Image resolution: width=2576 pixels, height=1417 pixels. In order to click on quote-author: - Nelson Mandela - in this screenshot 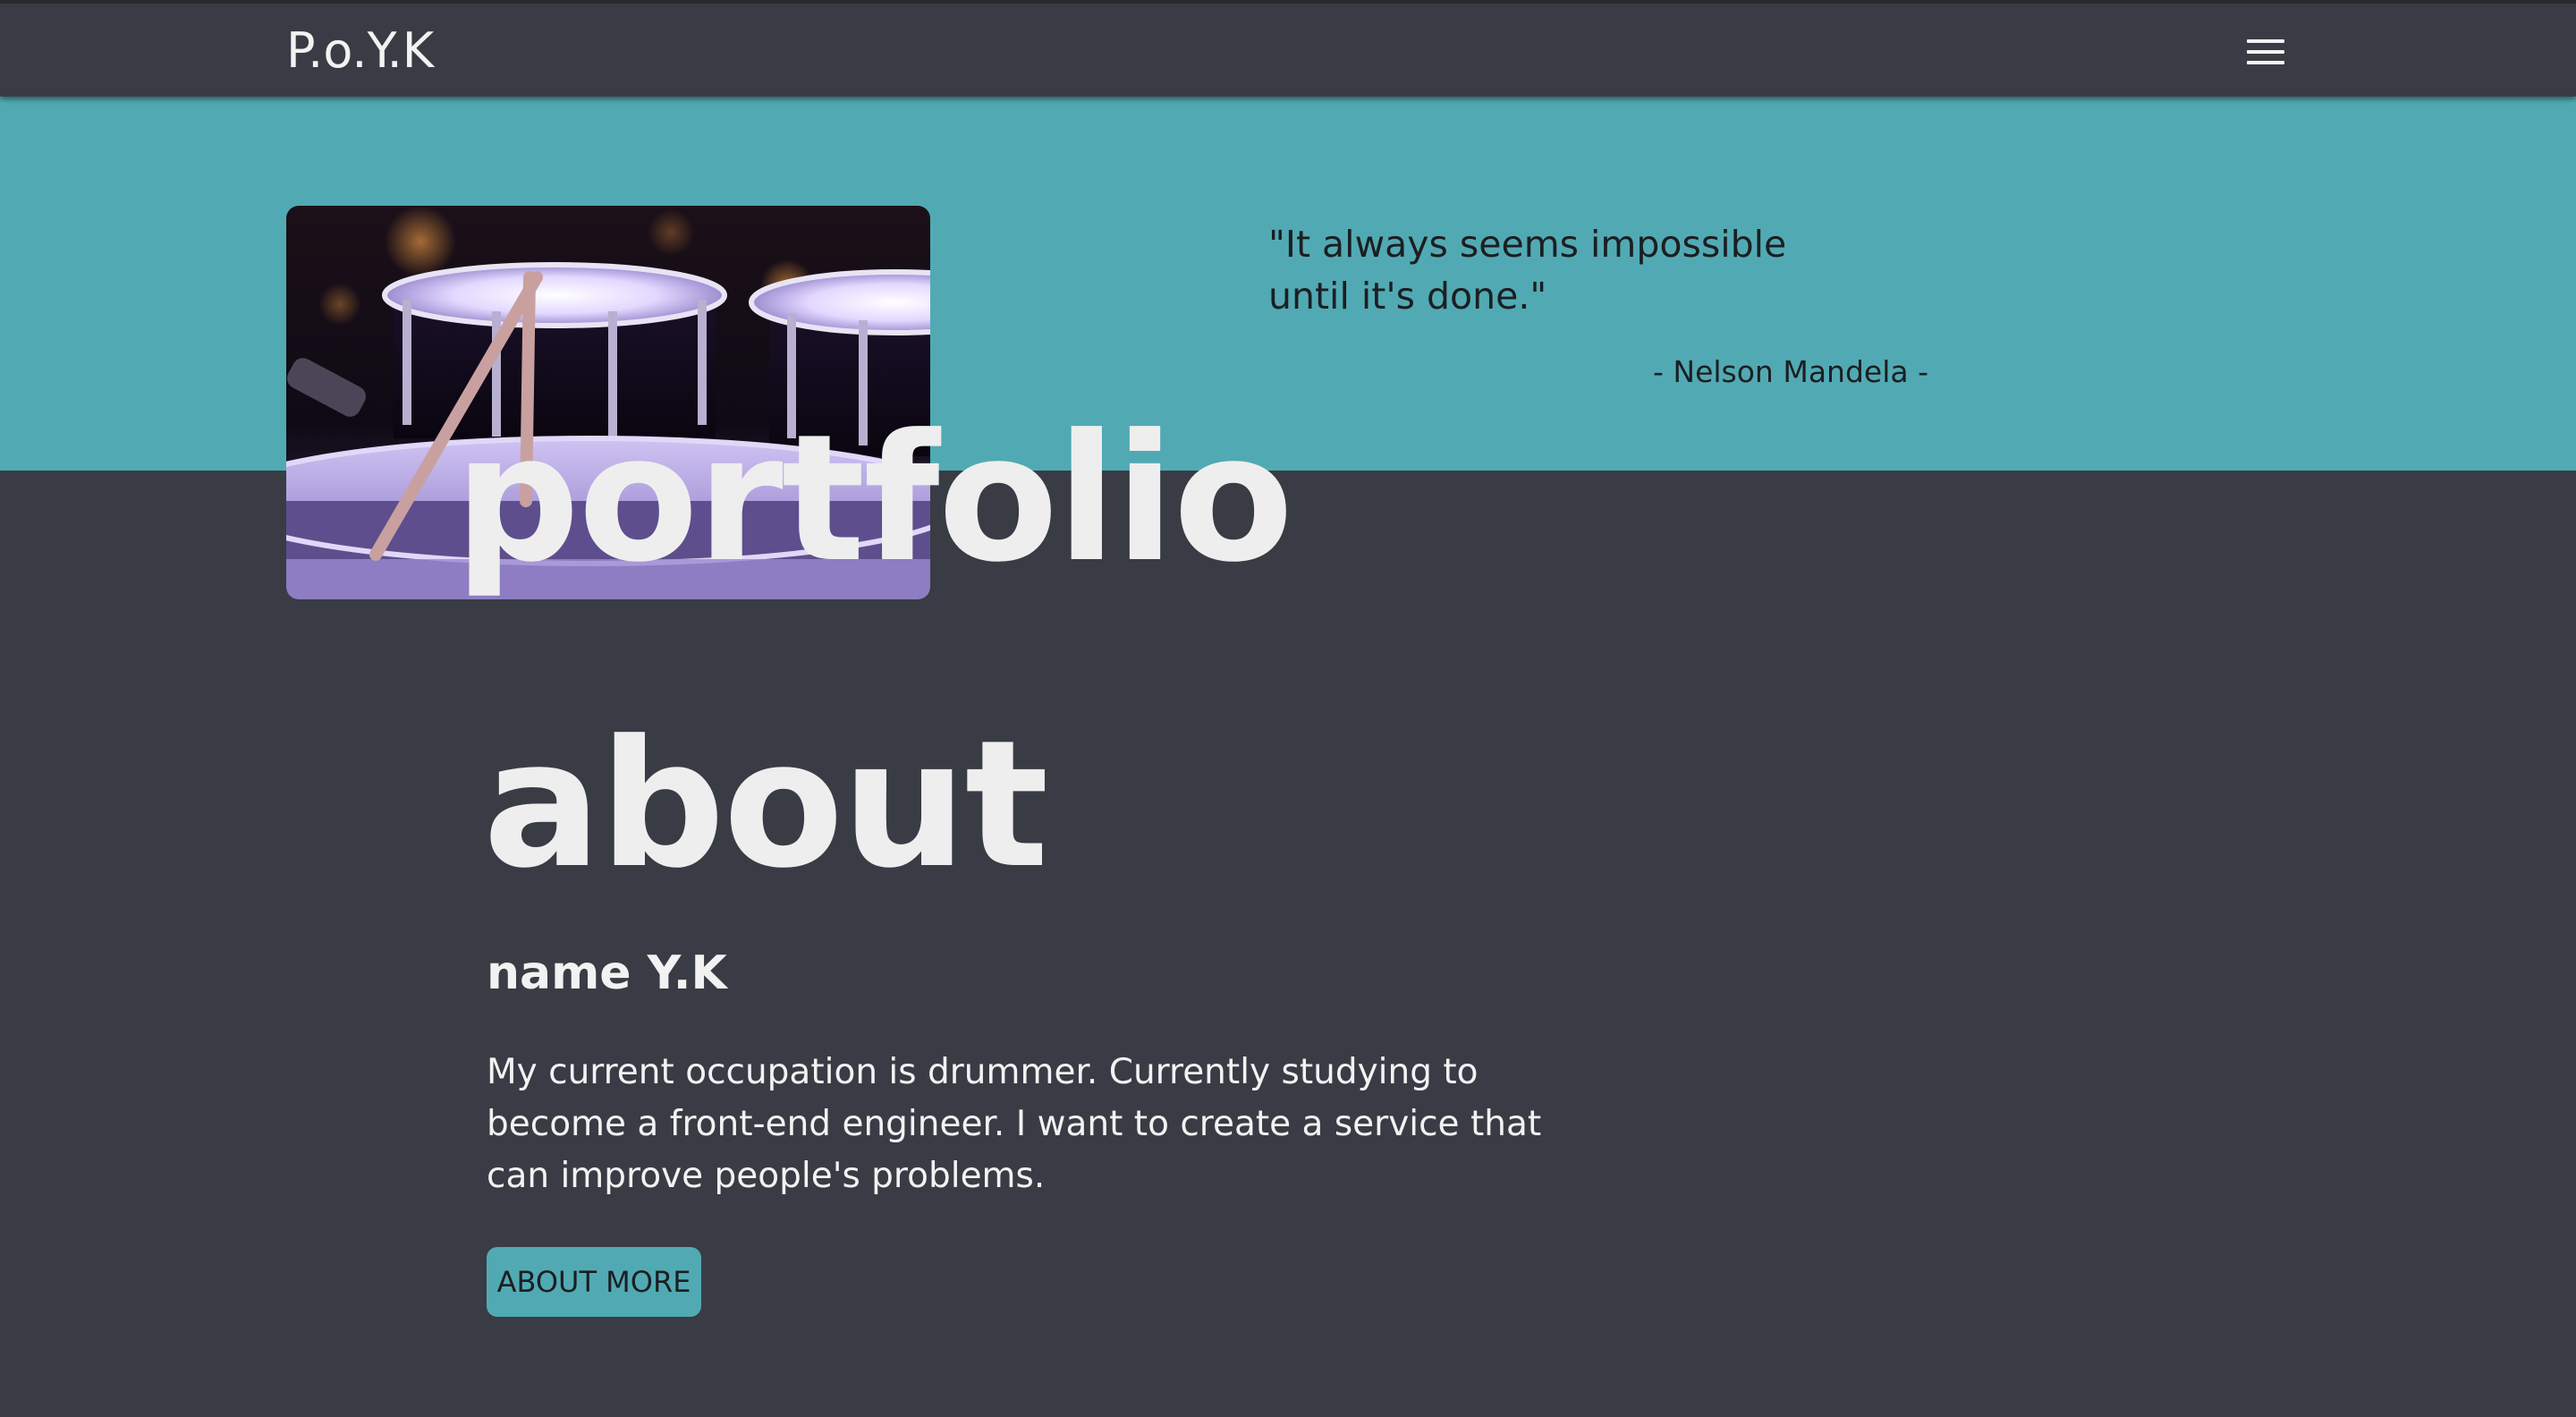, I will do `click(1790, 372)`.